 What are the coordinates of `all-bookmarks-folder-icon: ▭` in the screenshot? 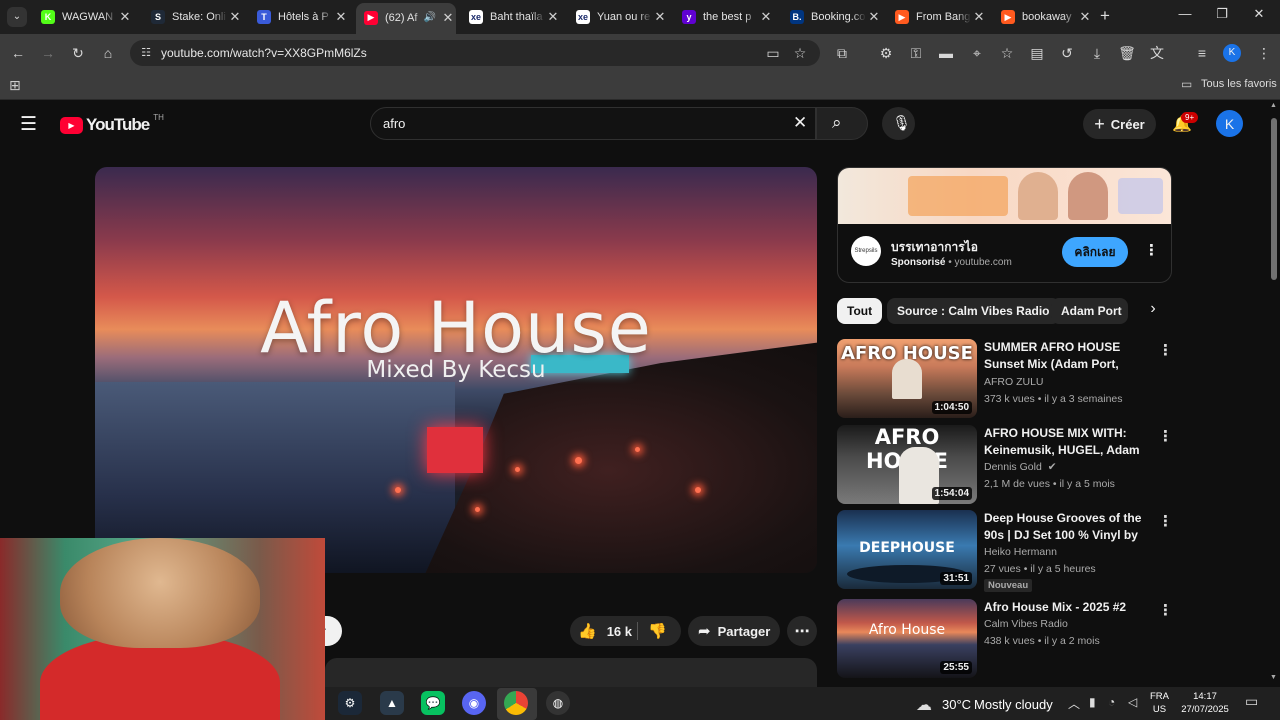 It's located at (1186, 84).